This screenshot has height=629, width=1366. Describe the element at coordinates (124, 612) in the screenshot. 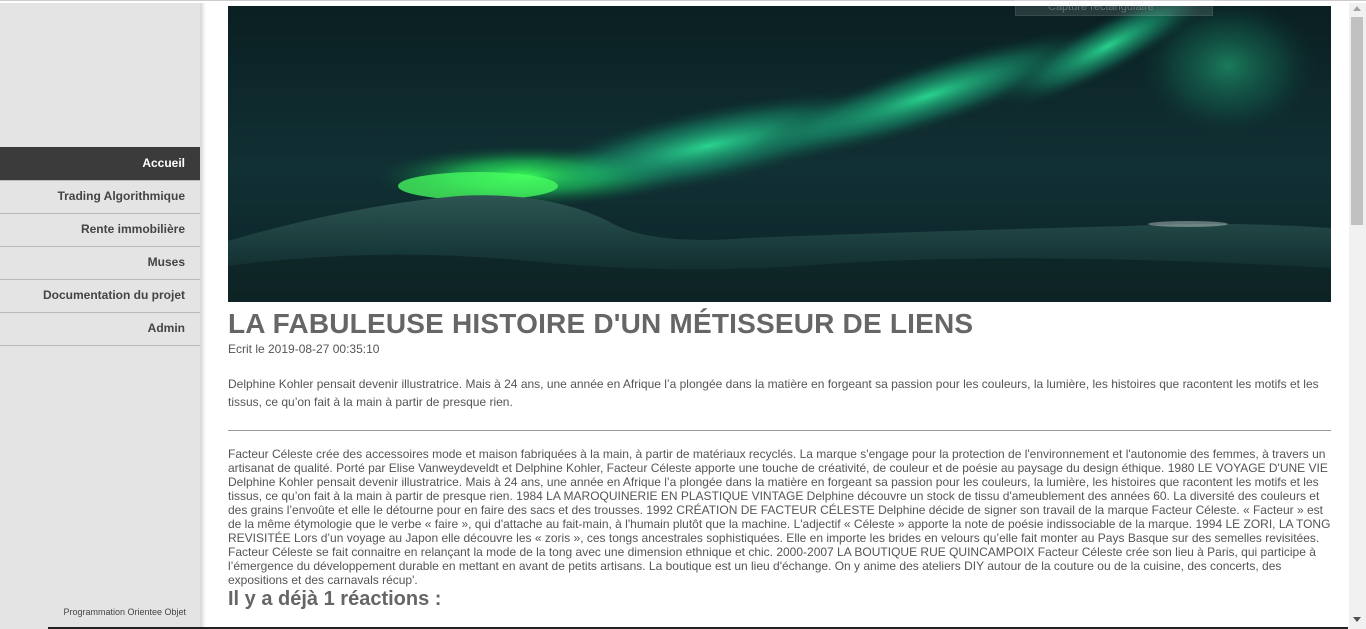

I see `sidebar-footer: Programmation Orientee Objet` at that location.